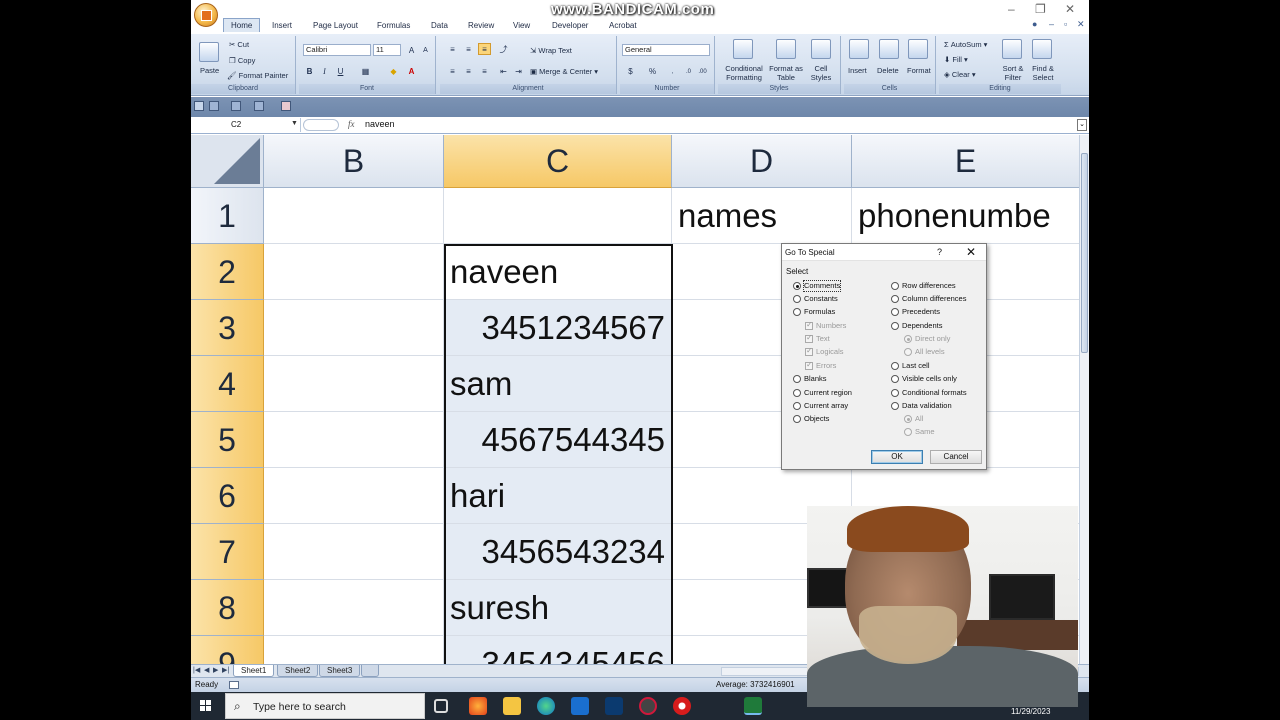  I want to click on minimize-icon: –, so click(1011, 9).